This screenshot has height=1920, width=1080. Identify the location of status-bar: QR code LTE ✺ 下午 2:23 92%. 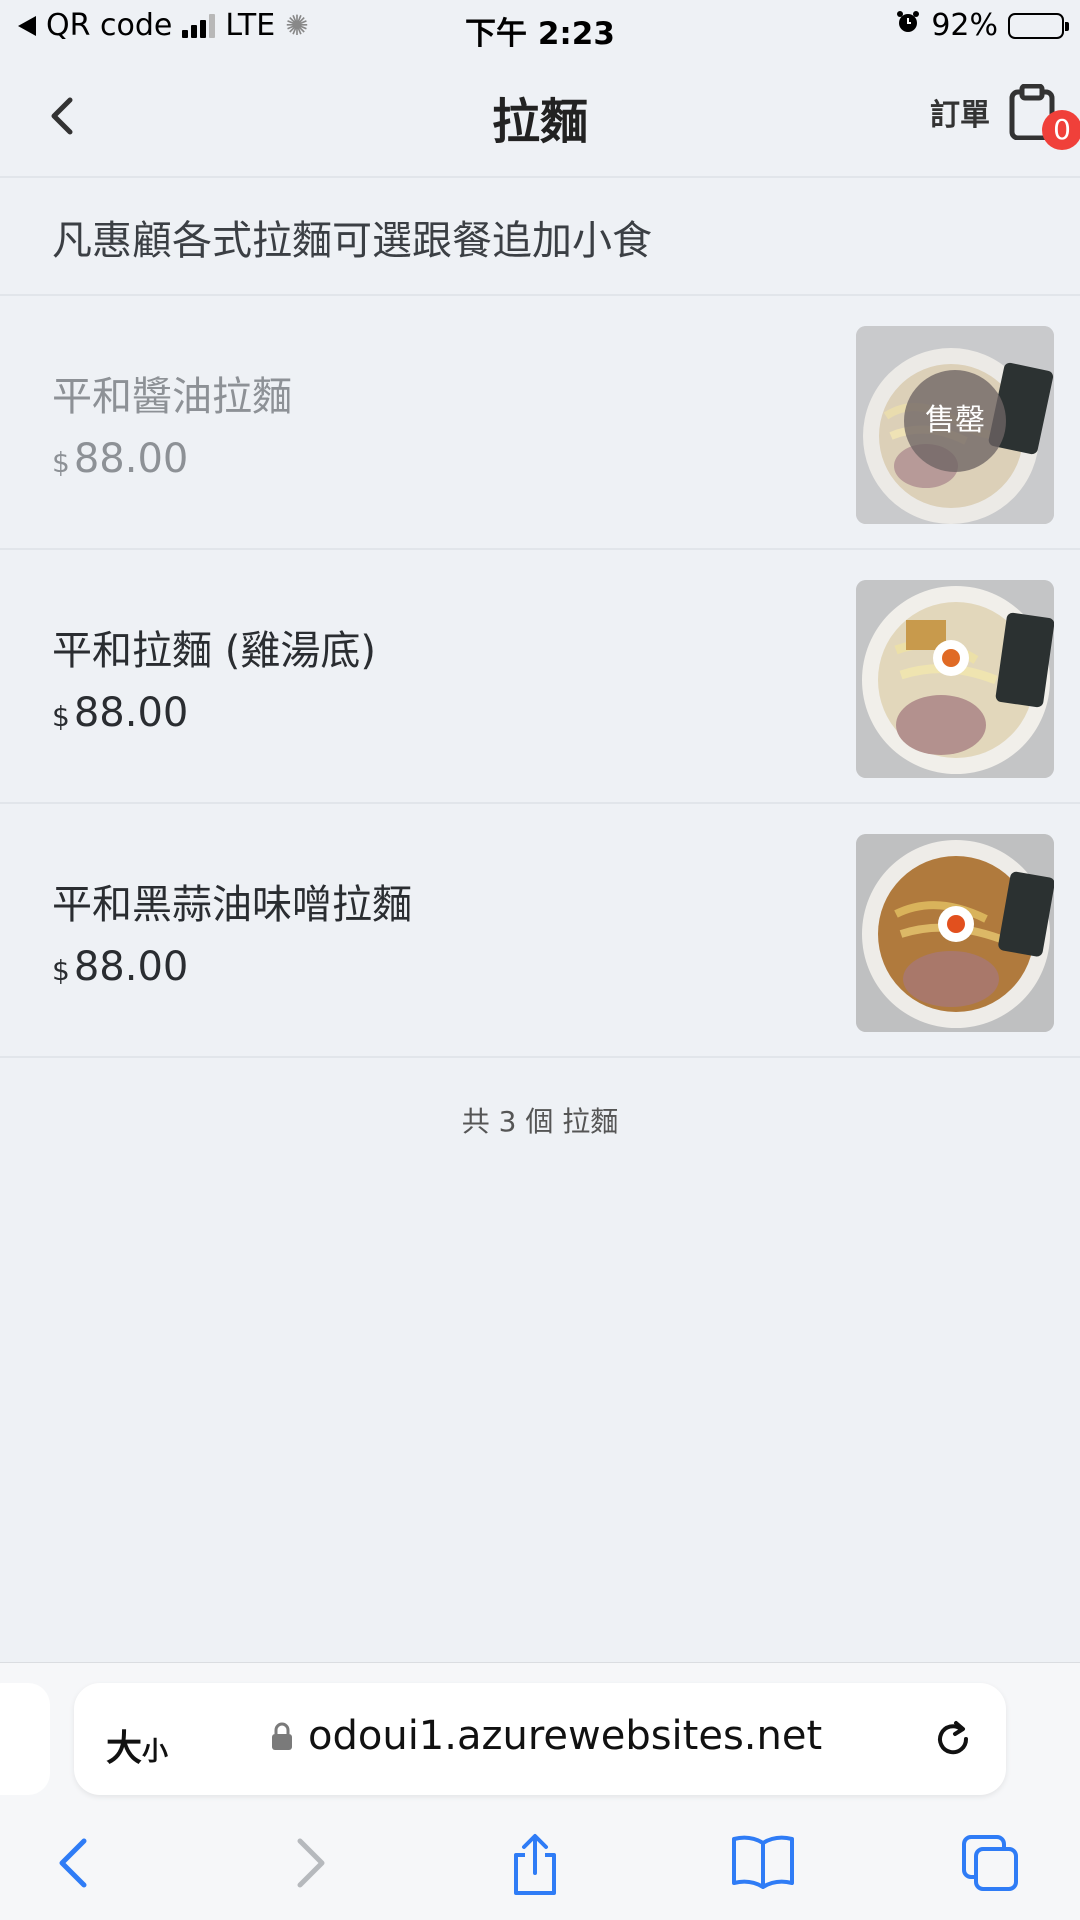
(540, 27).